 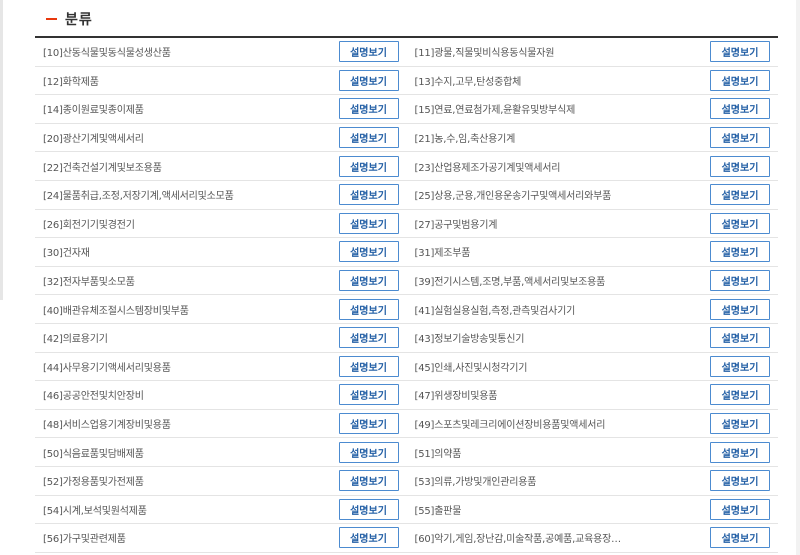 I want to click on category-cell-left: [12]화학제품 설명보기, so click(x=220, y=81).